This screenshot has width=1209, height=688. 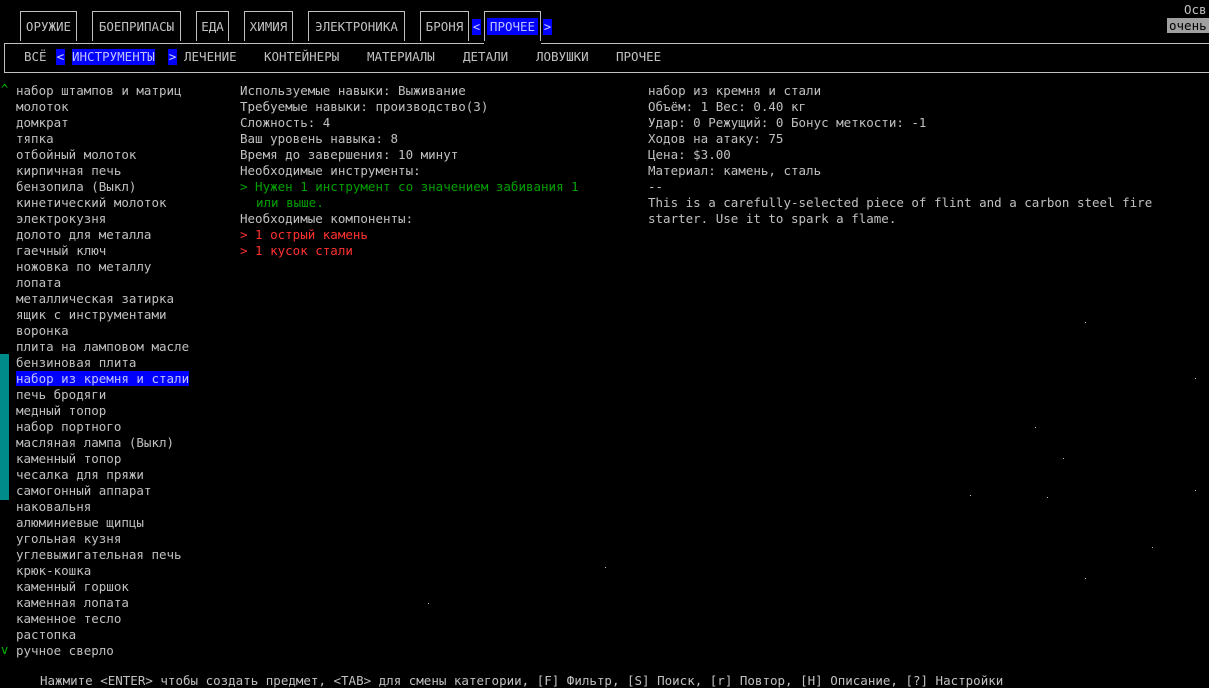 What do you see at coordinates (69, 170) in the screenshot?
I see `list-item-label: кирпичная печь` at bounding box center [69, 170].